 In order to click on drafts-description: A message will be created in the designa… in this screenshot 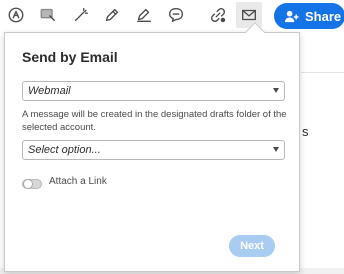, I will do `click(154, 121)`.